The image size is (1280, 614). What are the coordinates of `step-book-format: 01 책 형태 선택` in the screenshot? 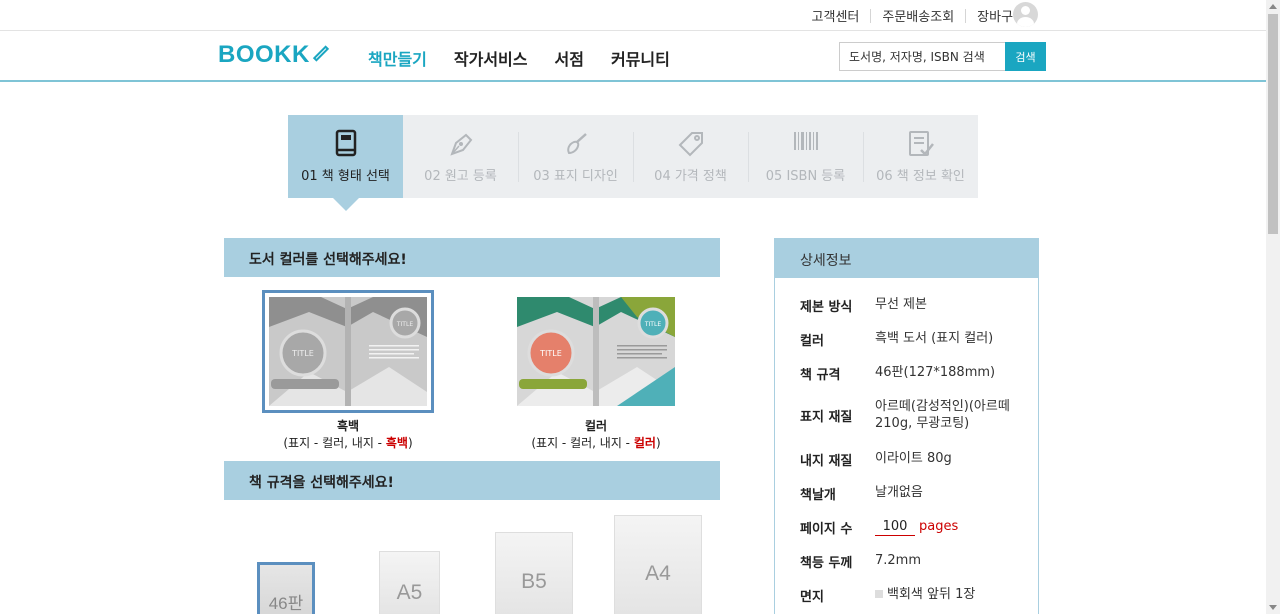 It's located at (345, 163).